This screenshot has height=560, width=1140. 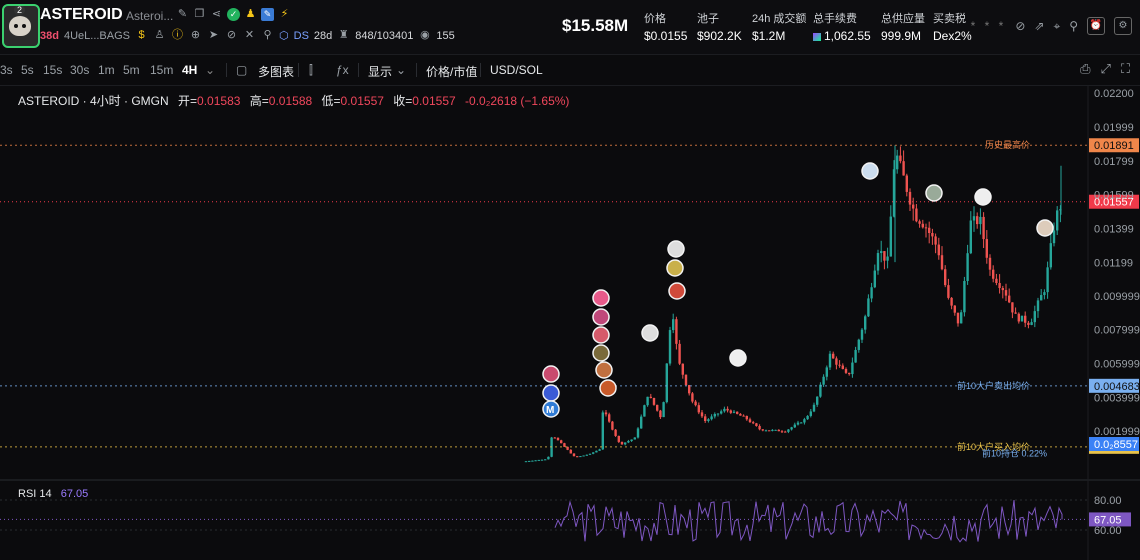 What do you see at coordinates (1039, 26) in the screenshot?
I see `external-link-icon: ⇗` at bounding box center [1039, 26].